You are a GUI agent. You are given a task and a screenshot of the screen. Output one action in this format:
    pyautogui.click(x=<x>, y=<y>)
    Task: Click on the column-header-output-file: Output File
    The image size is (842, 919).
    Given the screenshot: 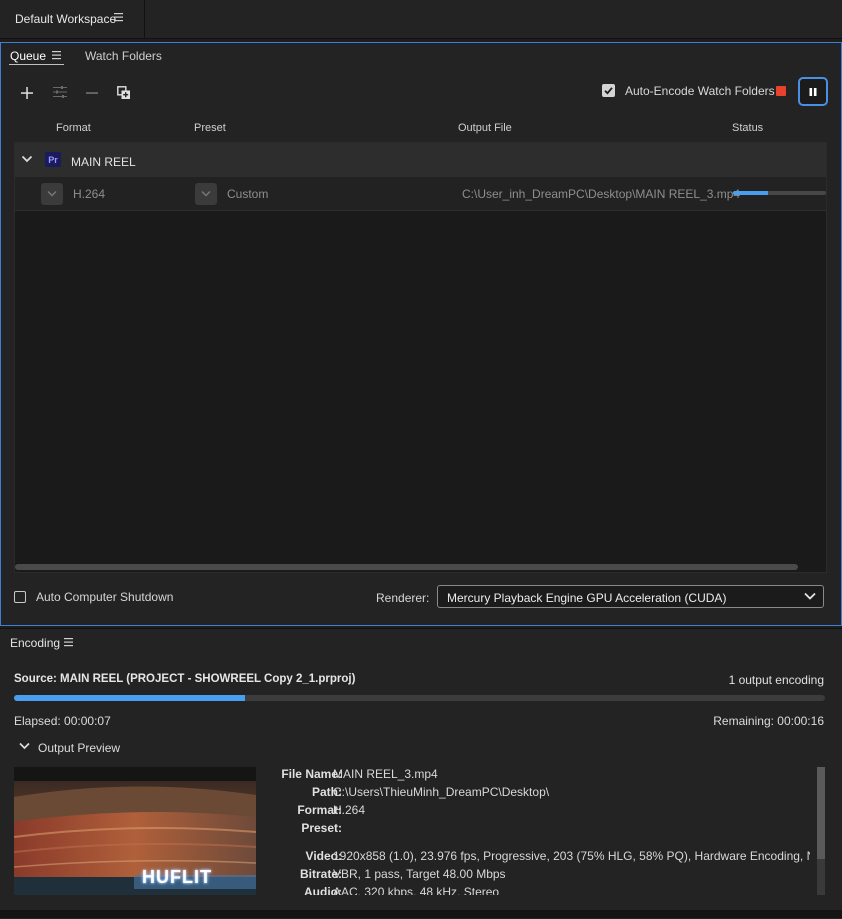 What is the action you would take?
    pyautogui.click(x=485, y=128)
    